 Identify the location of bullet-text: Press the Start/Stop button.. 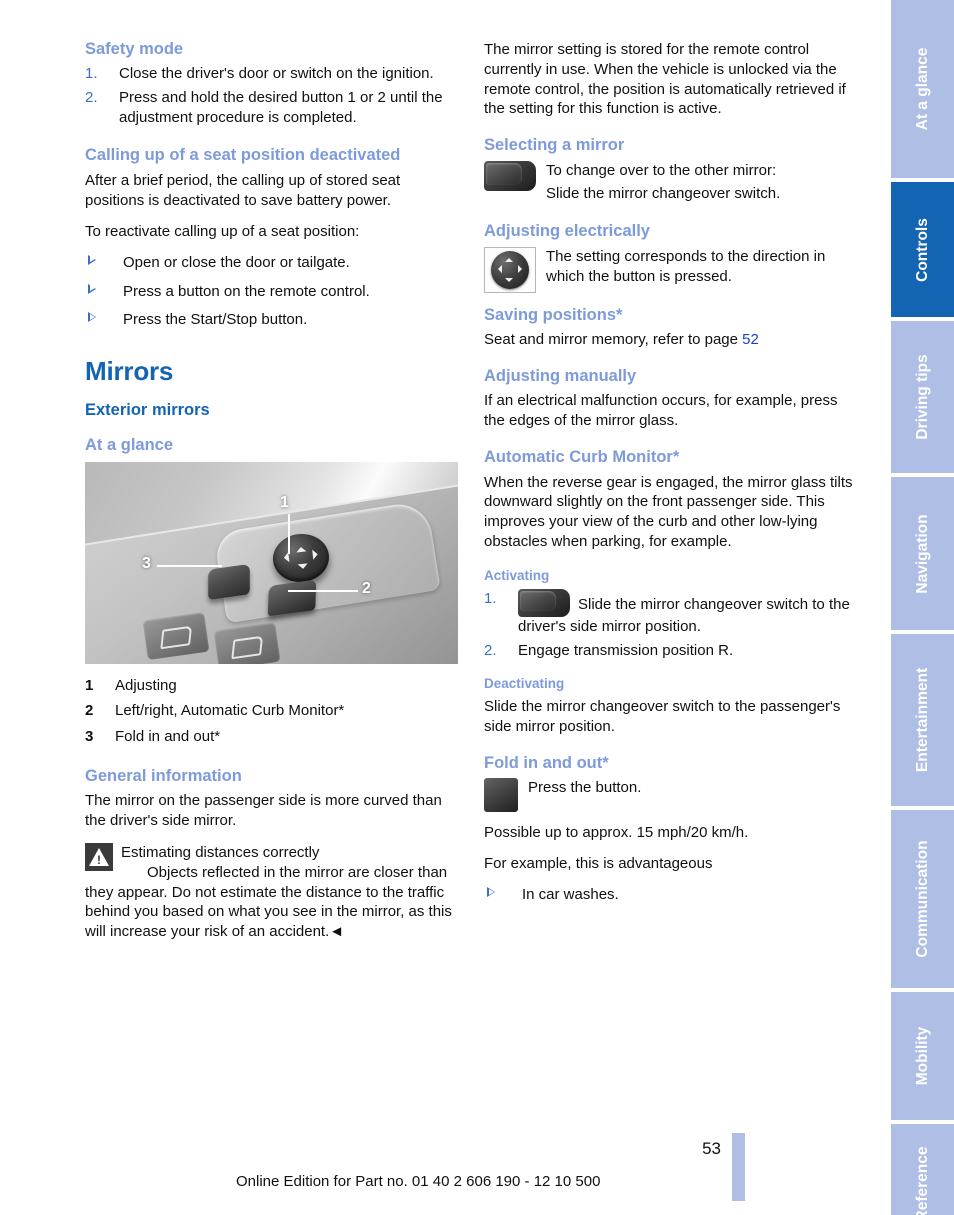
(215, 320).